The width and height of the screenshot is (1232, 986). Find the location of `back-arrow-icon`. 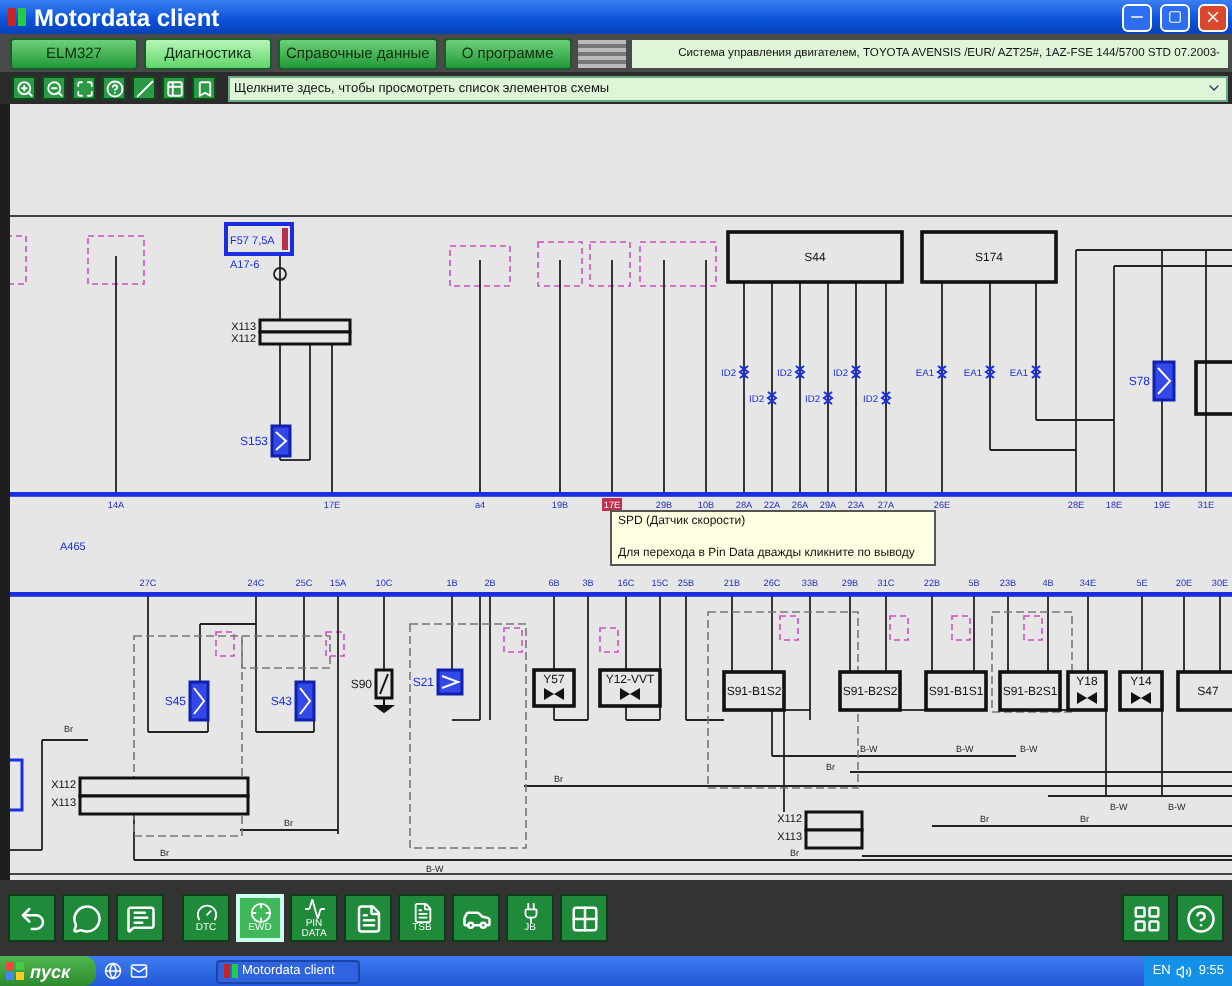

back-arrow-icon is located at coordinates (32, 918).